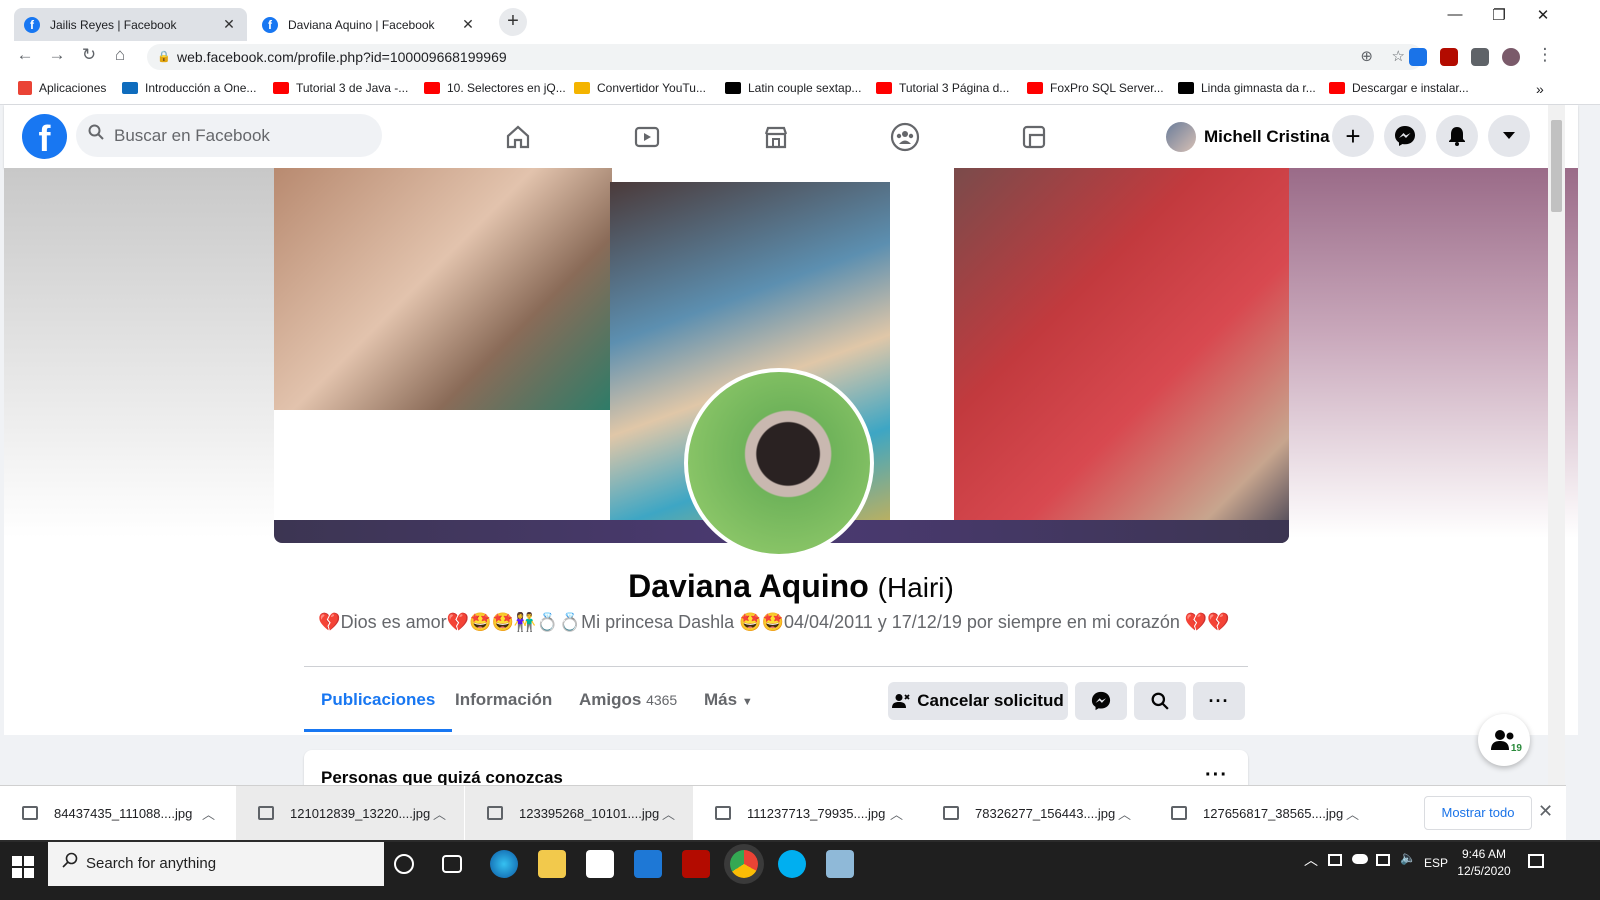 The width and height of the screenshot is (1600, 900). Describe the element at coordinates (513, 22) in the screenshot. I see `new-tab-button: +` at that location.